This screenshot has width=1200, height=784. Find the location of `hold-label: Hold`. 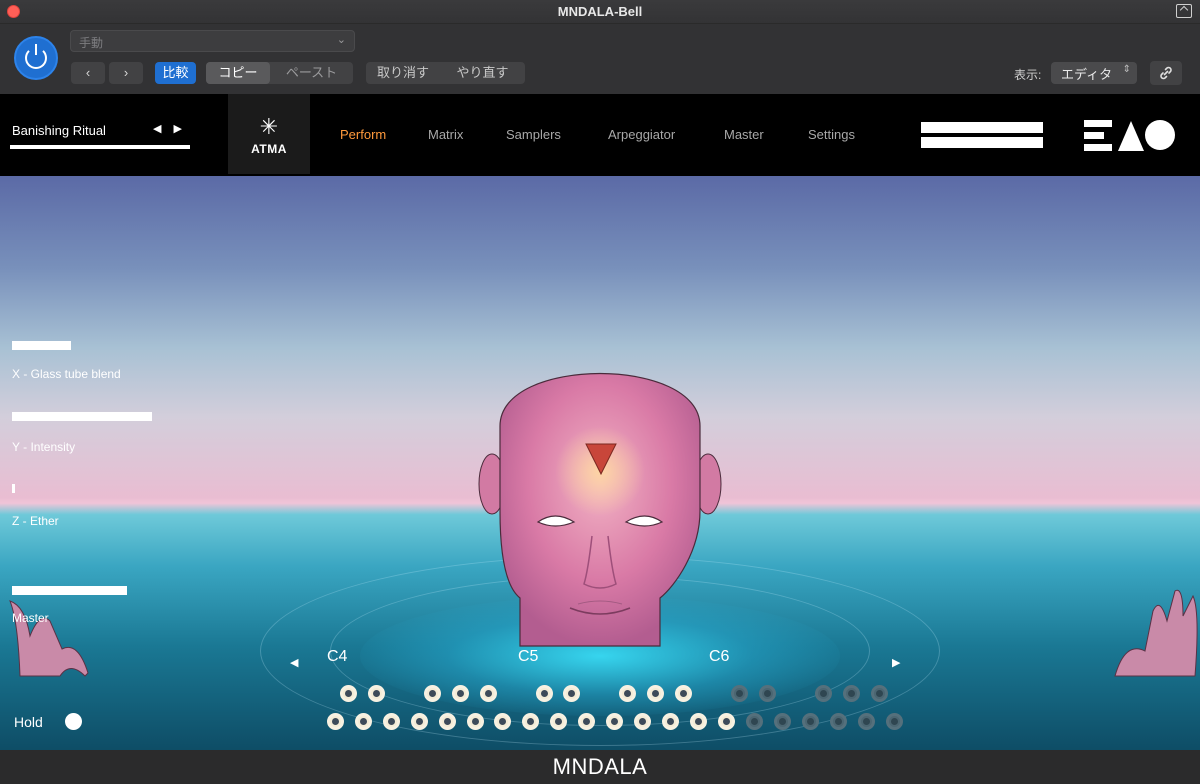

hold-label: Hold is located at coordinates (28, 722).